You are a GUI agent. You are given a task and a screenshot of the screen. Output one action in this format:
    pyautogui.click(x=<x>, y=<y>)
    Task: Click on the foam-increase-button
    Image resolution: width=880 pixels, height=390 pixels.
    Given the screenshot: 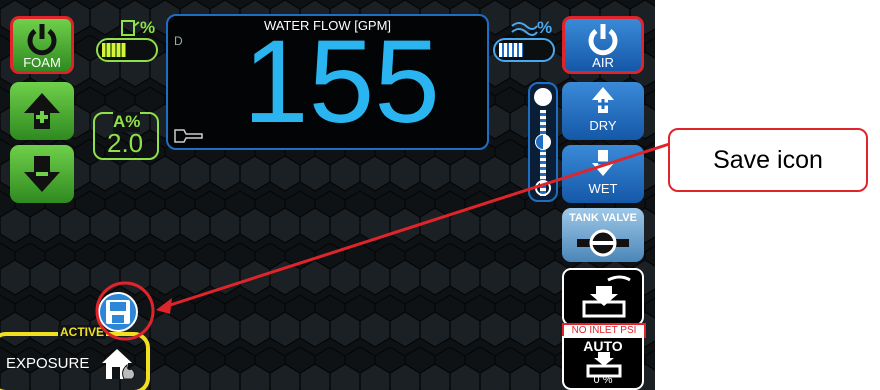 What is the action you would take?
    pyautogui.click(x=42, y=111)
    